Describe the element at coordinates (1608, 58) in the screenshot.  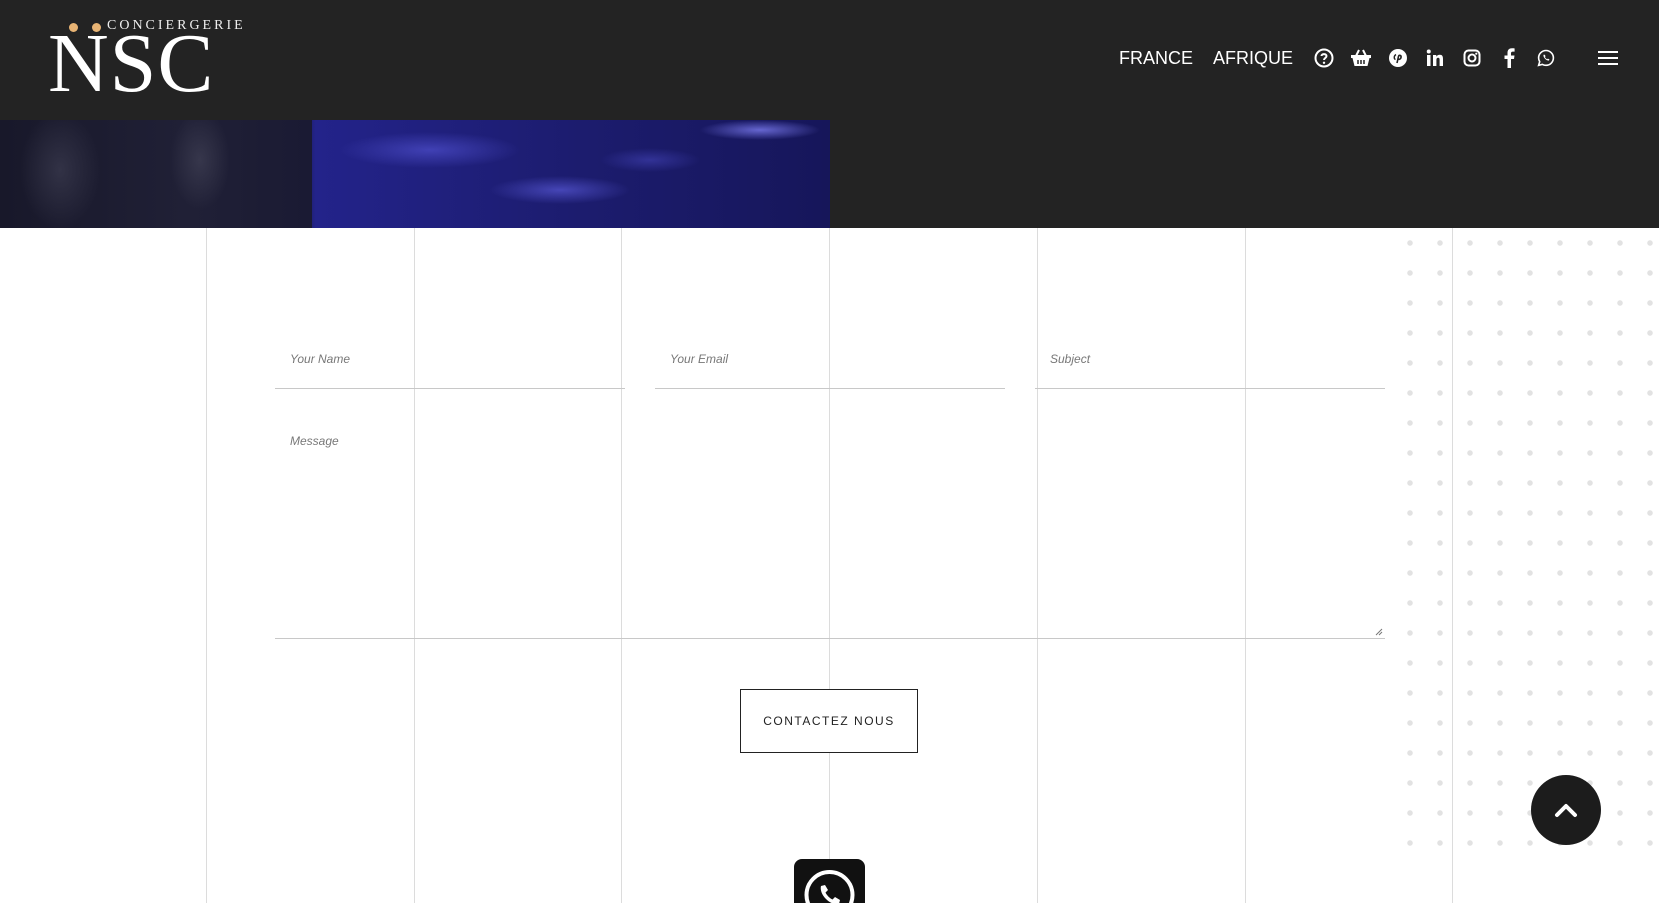
I see `menu-icon` at that location.